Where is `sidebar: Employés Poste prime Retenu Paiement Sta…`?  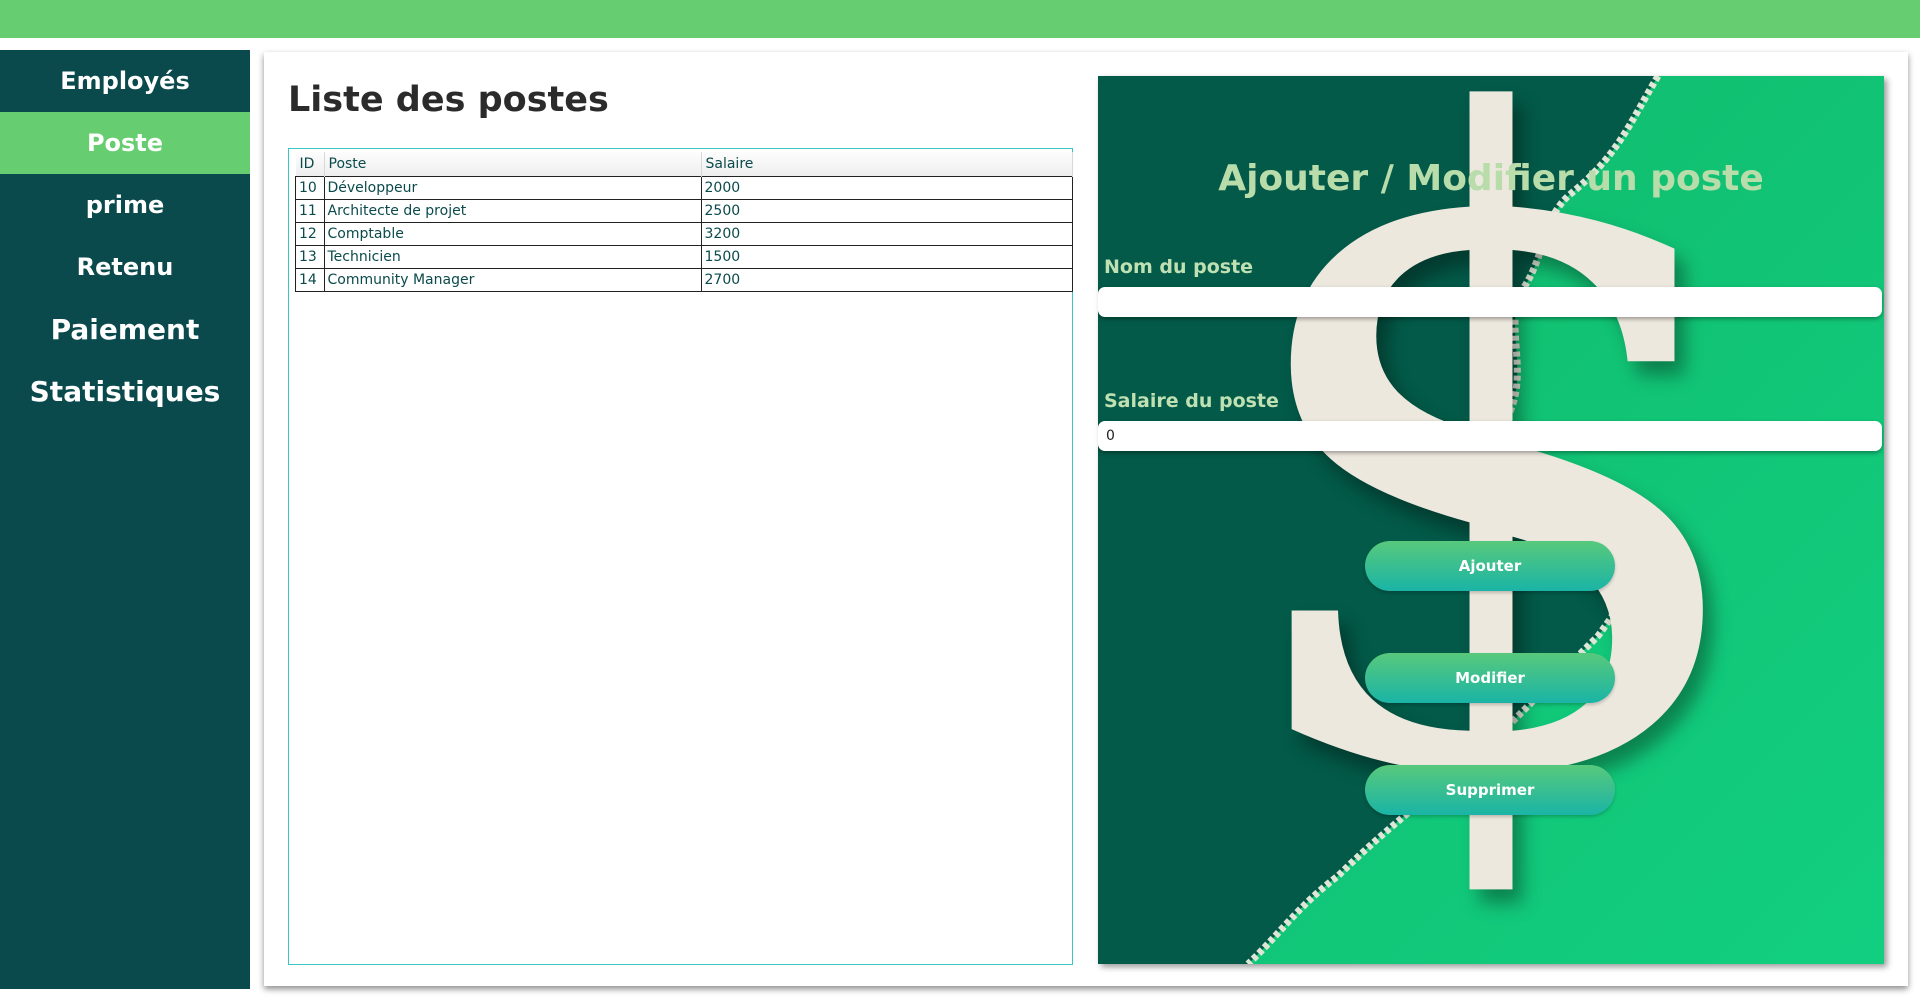
sidebar: Employés Poste prime Retenu Paiement Sta… is located at coordinates (125, 519).